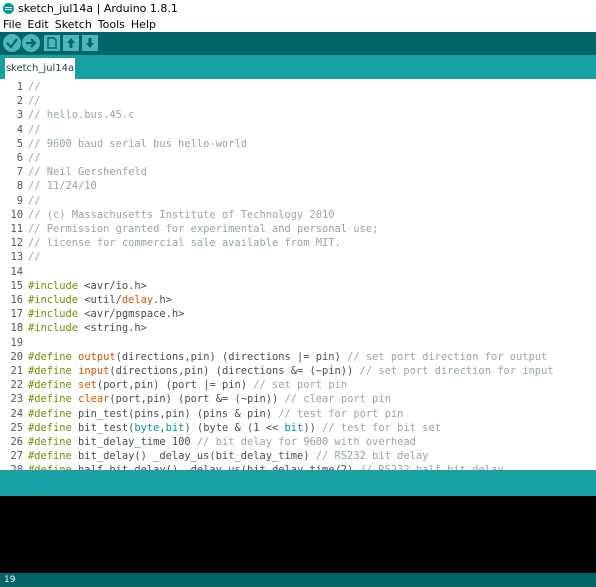 The image size is (596, 587). What do you see at coordinates (298, 314) in the screenshot?
I see `code-line: 17 #include <avr/pgmspace.h>` at bounding box center [298, 314].